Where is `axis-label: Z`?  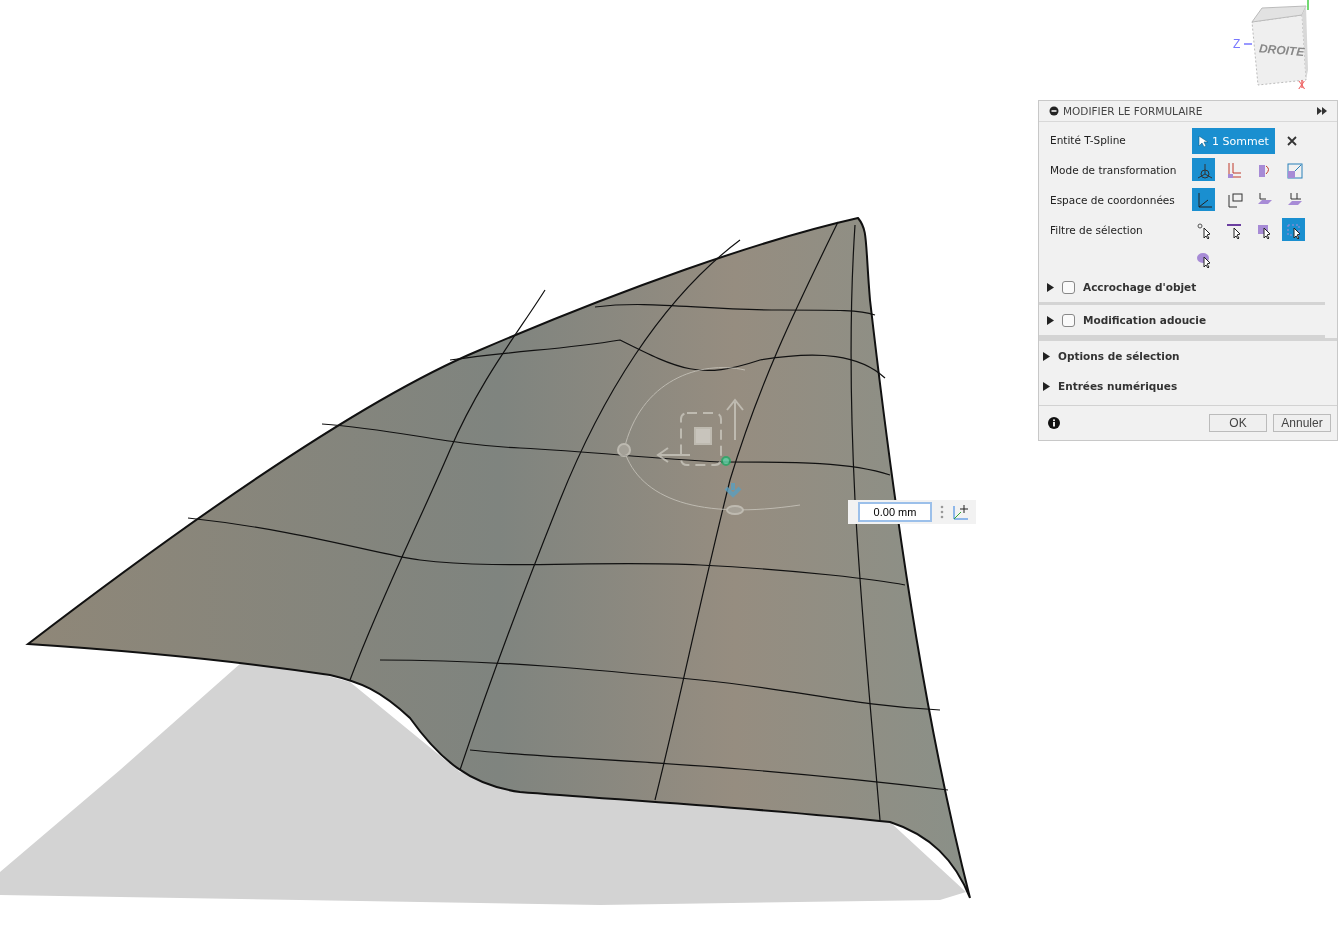
axis-label: Z is located at coordinates (1237, 44).